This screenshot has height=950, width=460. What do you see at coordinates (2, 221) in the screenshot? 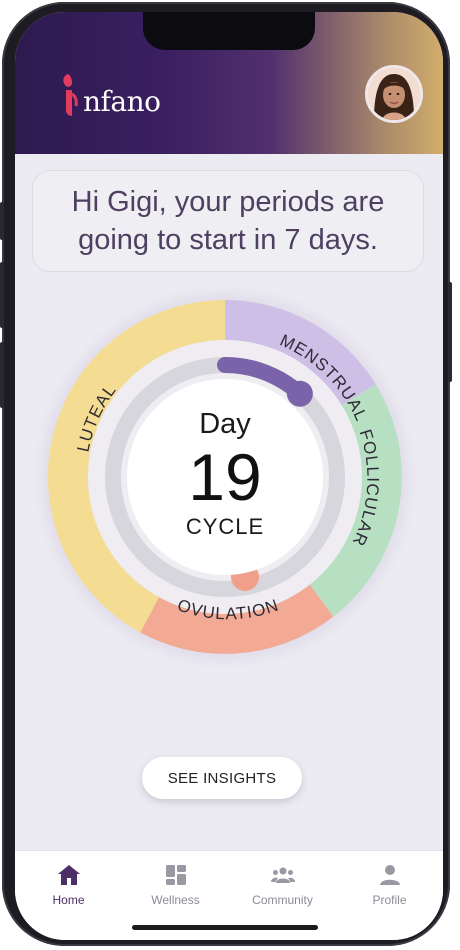
I see `mute-switch` at bounding box center [2, 221].